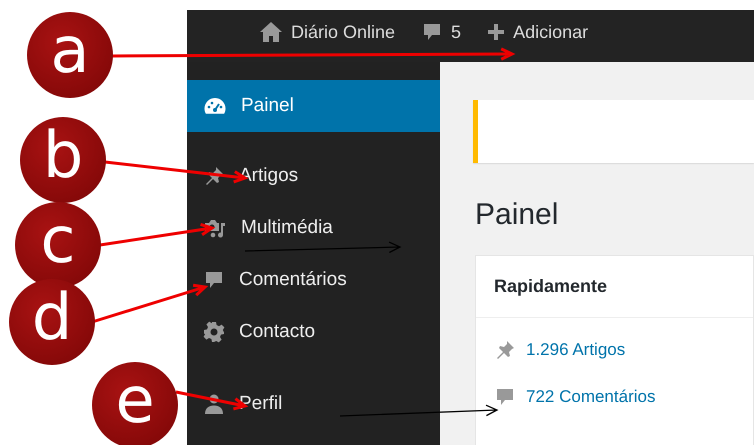  What do you see at coordinates (496, 32) in the screenshot?
I see `plus-icon` at bounding box center [496, 32].